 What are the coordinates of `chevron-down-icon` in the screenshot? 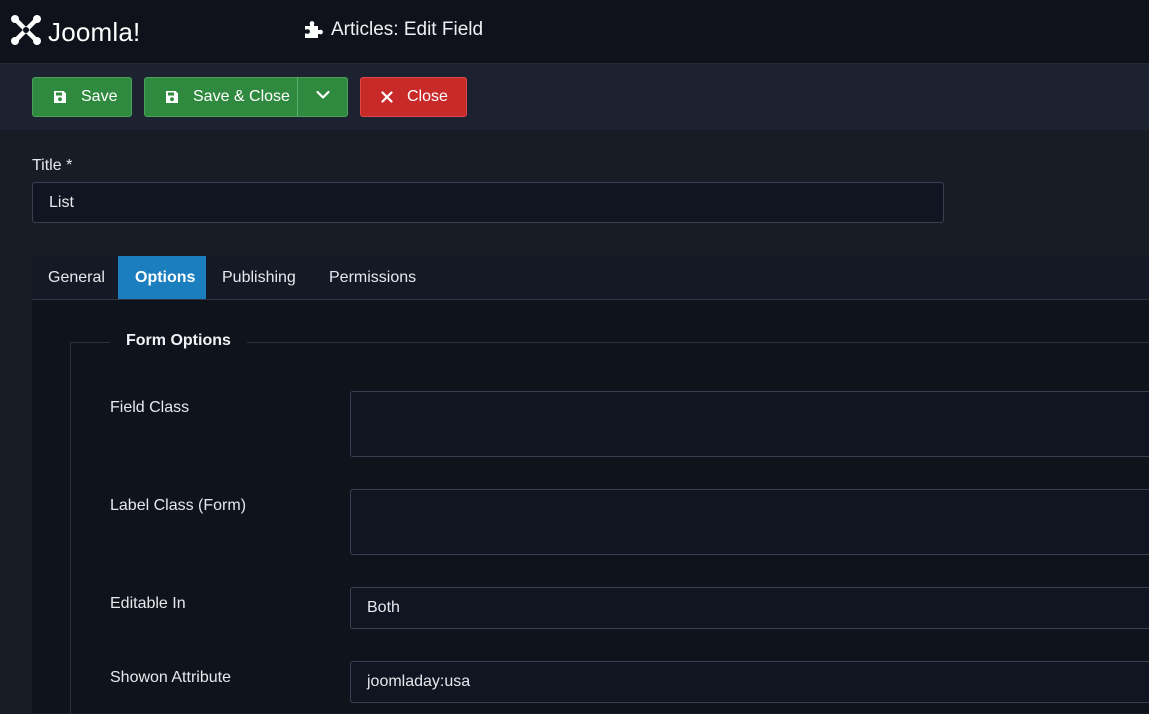 It's located at (323, 97).